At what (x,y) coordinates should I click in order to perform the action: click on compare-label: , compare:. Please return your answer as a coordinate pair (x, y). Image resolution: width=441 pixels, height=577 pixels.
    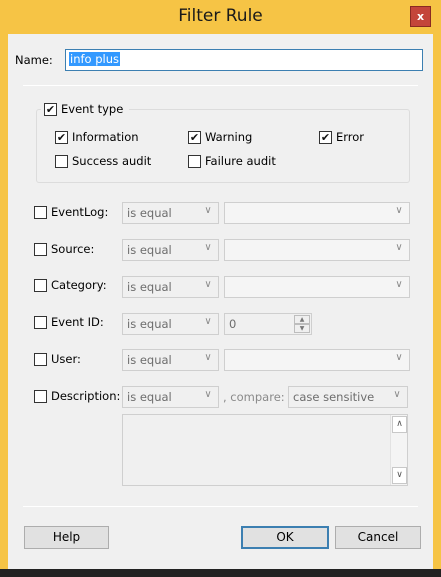
    Looking at the image, I should click on (254, 397).